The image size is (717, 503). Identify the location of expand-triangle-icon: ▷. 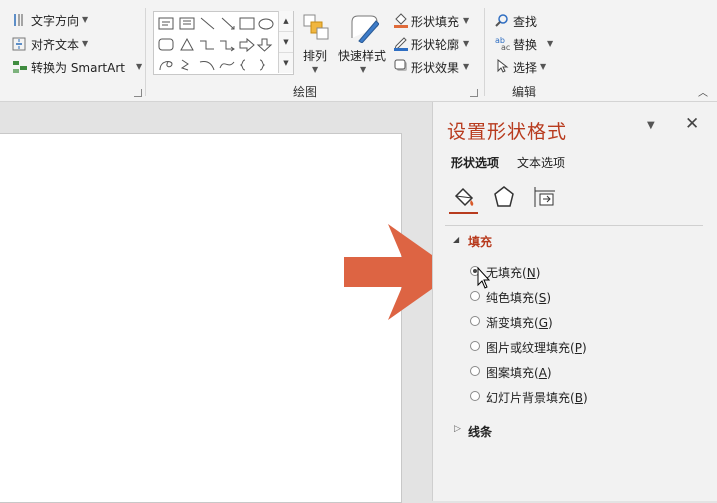
(457, 429).